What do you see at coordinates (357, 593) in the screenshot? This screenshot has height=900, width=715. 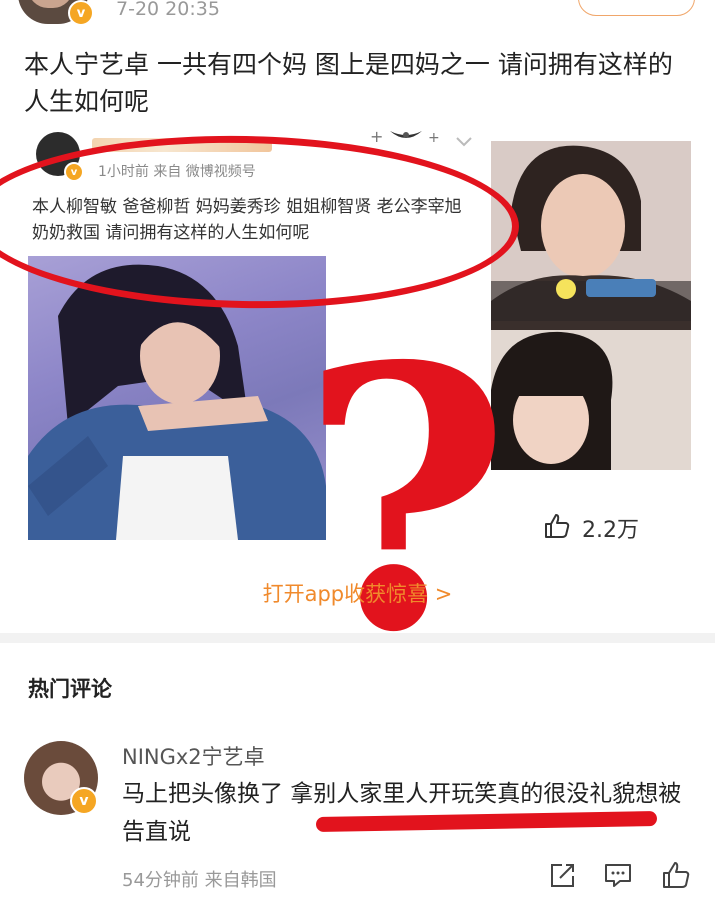 I see `open-app-link: 打开app收获惊喜 >` at bounding box center [357, 593].